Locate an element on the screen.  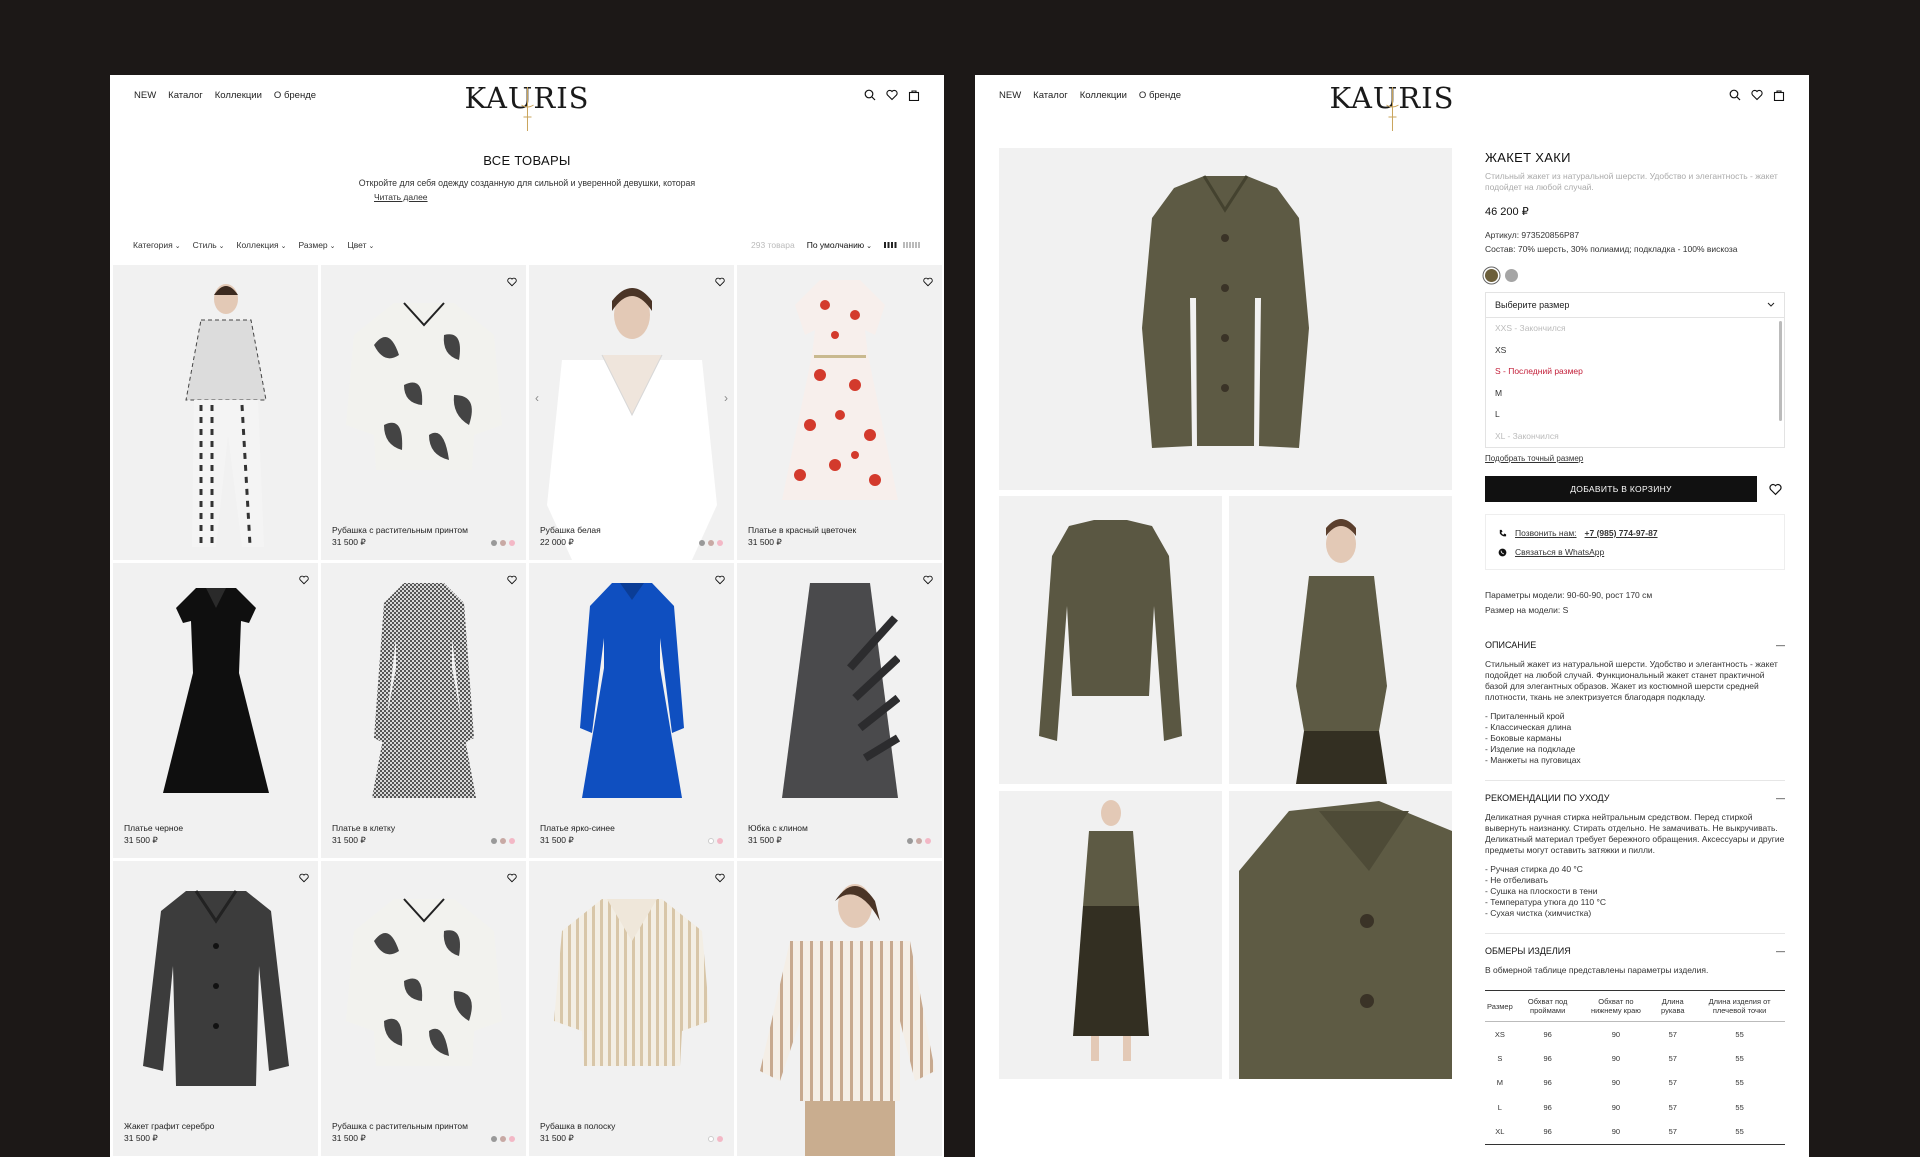
color-swatch-grey is located at coordinates (1511, 275).